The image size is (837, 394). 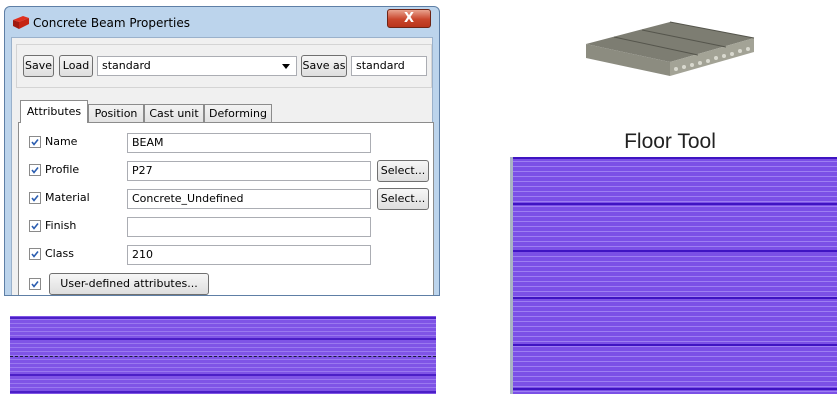 I want to click on preset-value: standard, so click(x=126, y=65).